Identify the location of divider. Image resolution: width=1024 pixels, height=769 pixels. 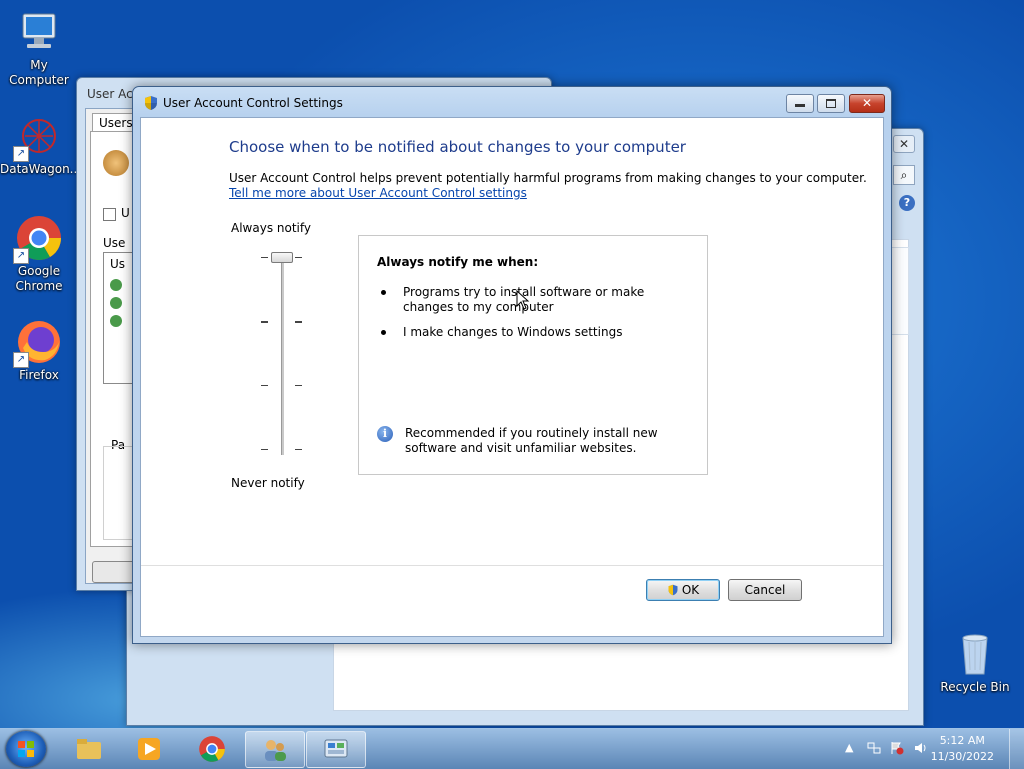
(512, 565).